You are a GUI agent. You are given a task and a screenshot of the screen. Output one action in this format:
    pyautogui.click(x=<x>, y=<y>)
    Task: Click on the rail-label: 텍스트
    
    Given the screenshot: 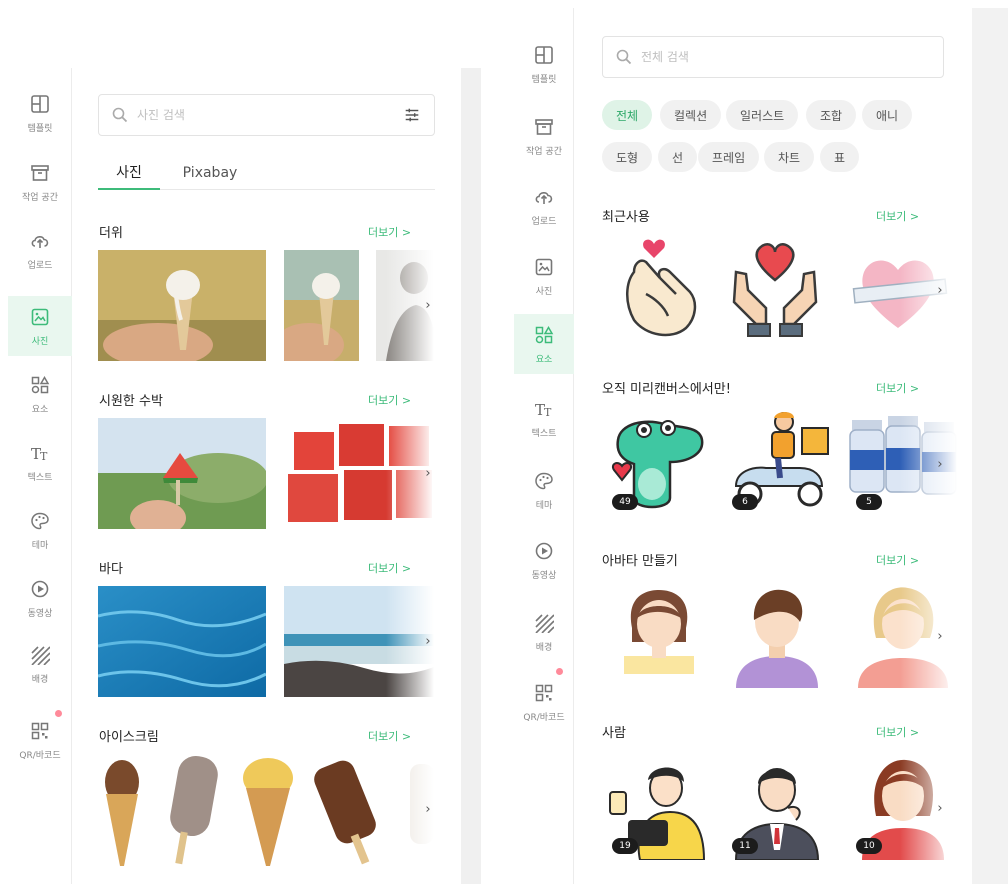 What is the action you would take?
    pyautogui.click(x=544, y=433)
    